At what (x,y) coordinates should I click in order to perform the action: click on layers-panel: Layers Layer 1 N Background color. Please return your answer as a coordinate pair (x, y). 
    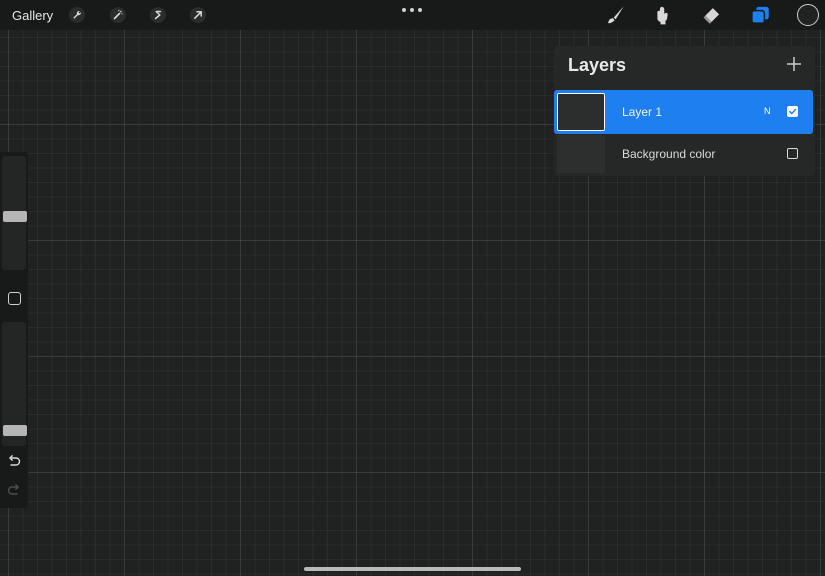
    Looking at the image, I should click on (684, 111).